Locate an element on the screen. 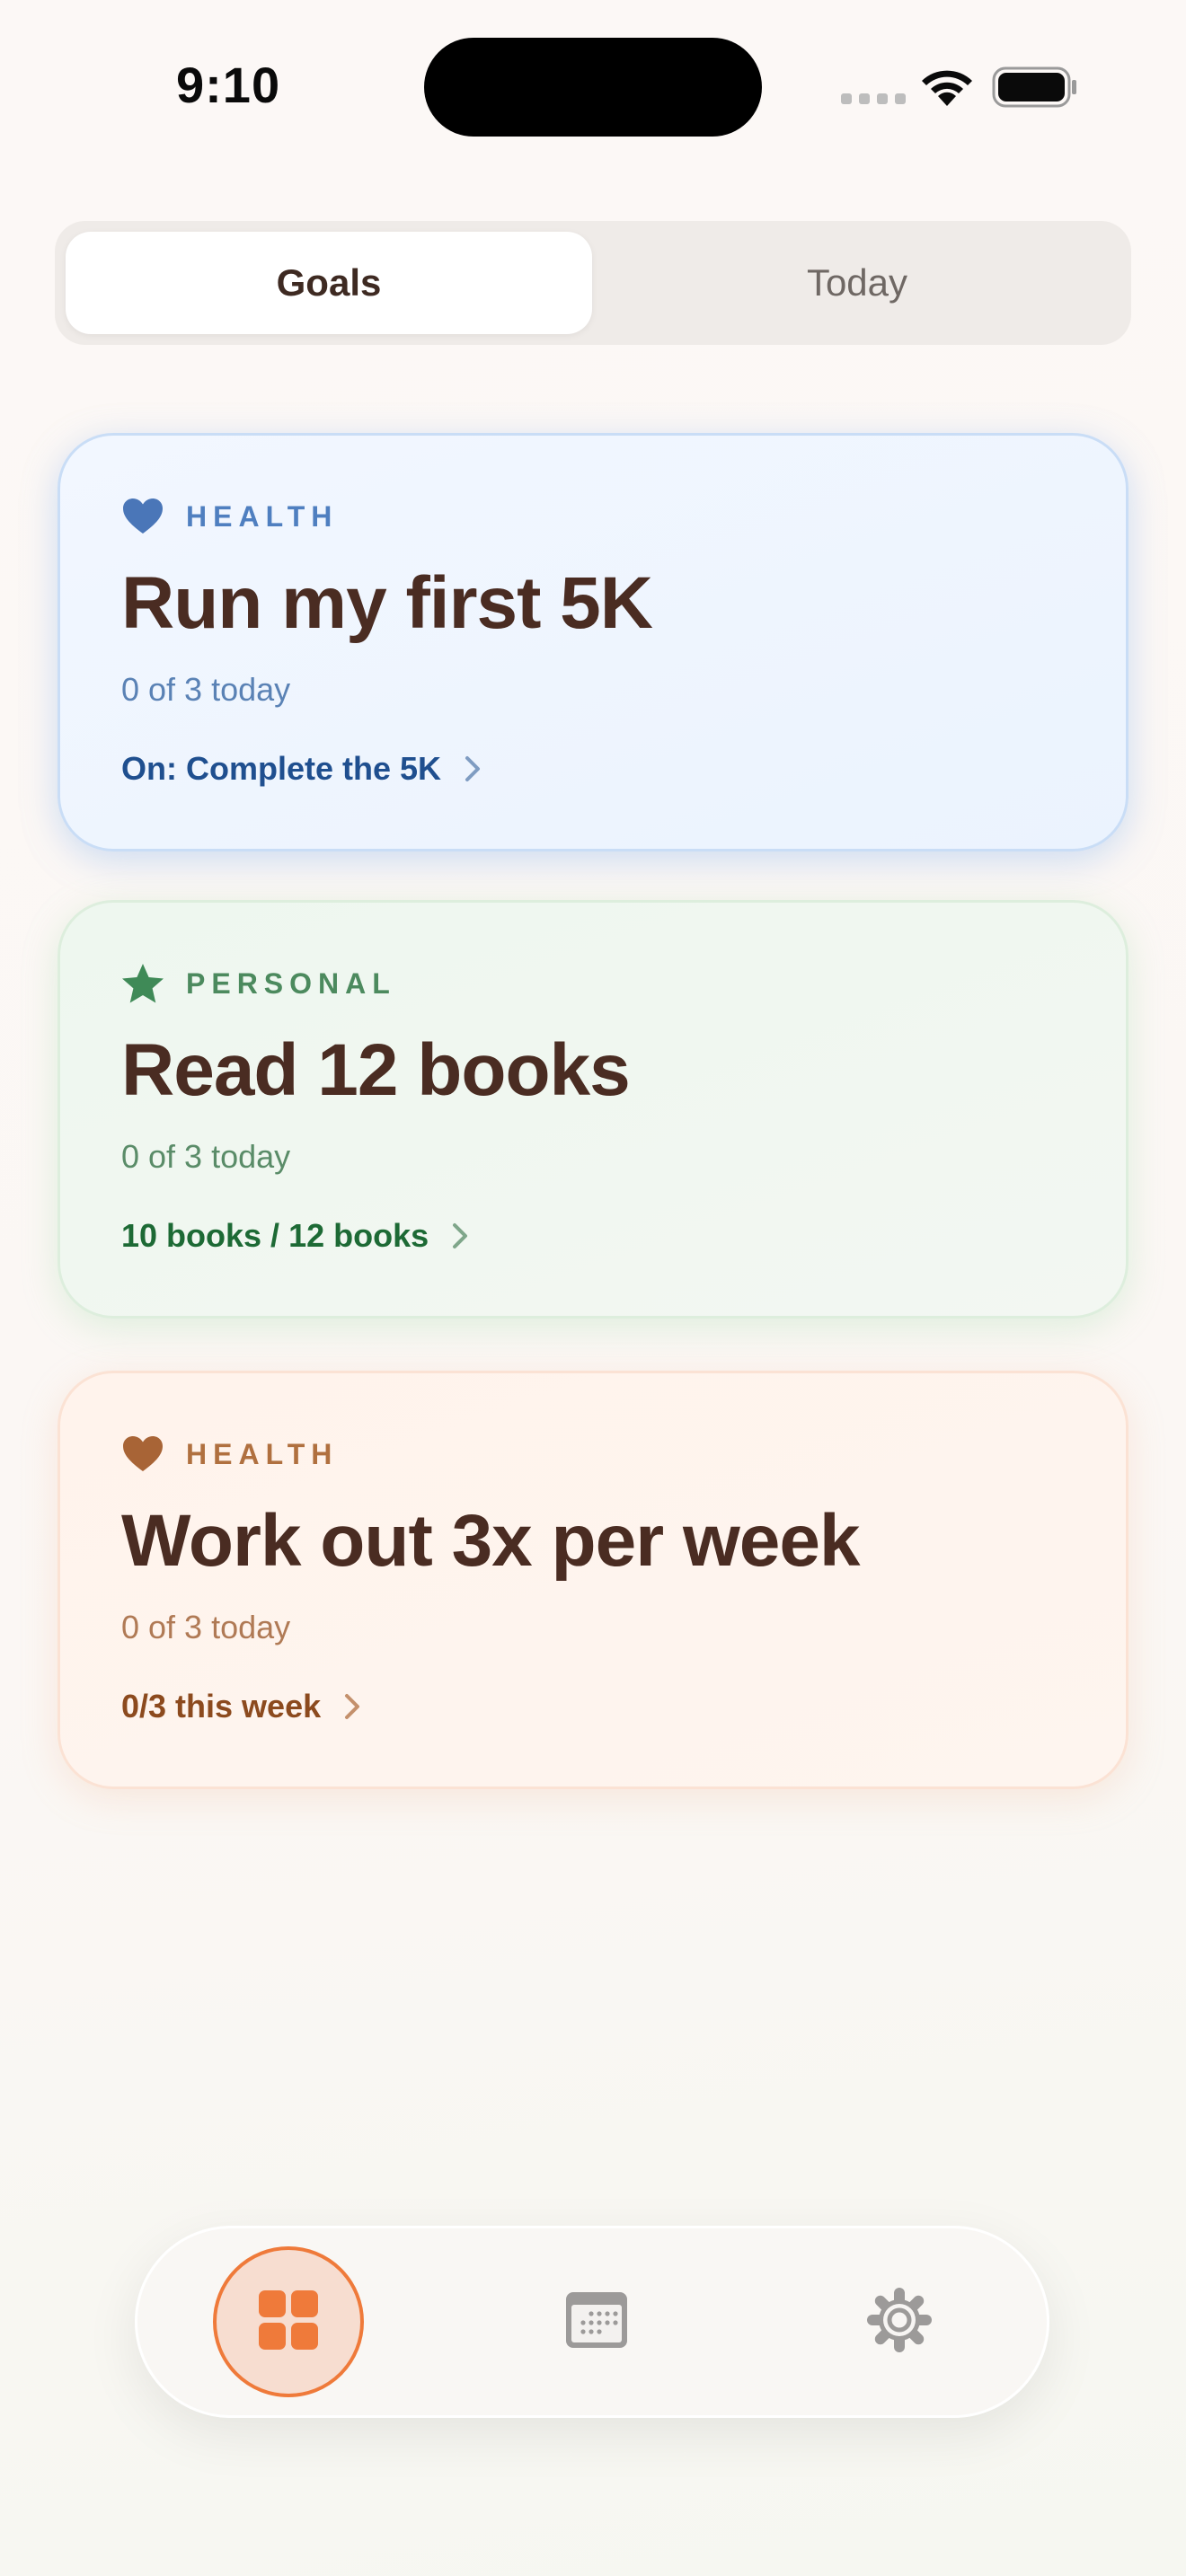 The height and width of the screenshot is (2576, 1186). tab-goals is located at coordinates (288, 2321).